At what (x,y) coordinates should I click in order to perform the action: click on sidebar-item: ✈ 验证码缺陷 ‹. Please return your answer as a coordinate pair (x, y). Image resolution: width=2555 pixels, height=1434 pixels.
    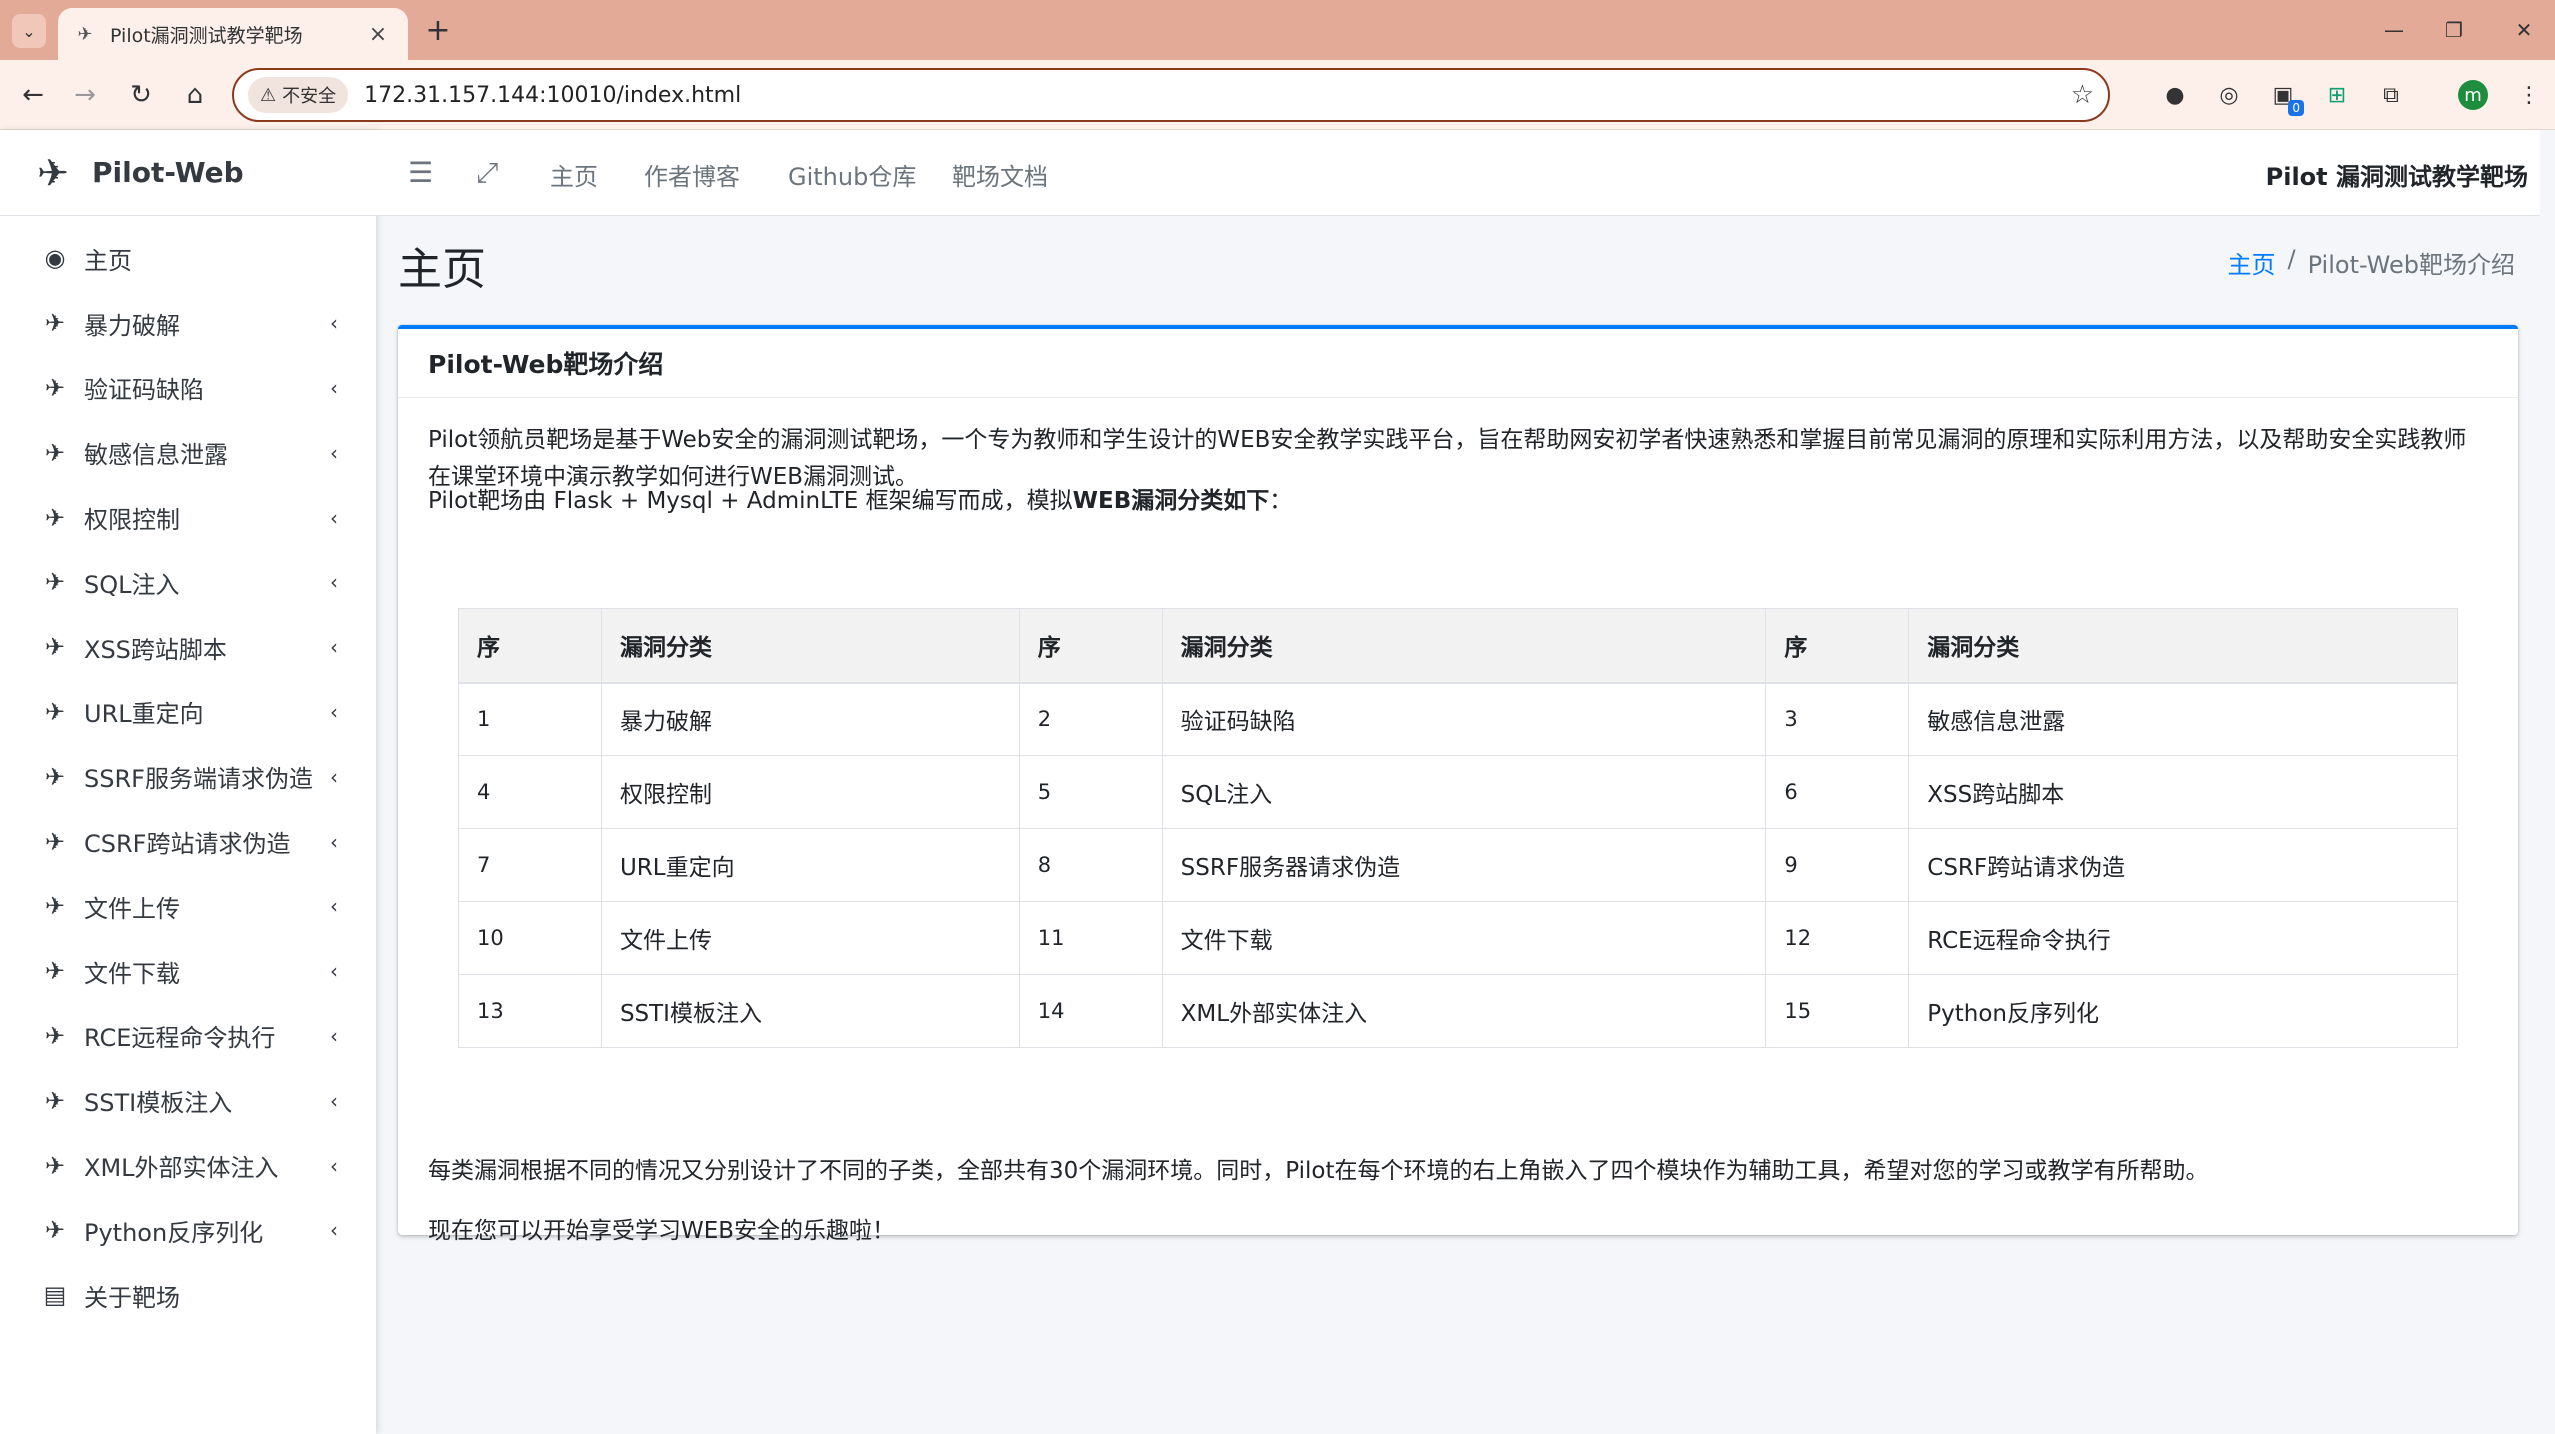
    Looking at the image, I should click on (188, 388).